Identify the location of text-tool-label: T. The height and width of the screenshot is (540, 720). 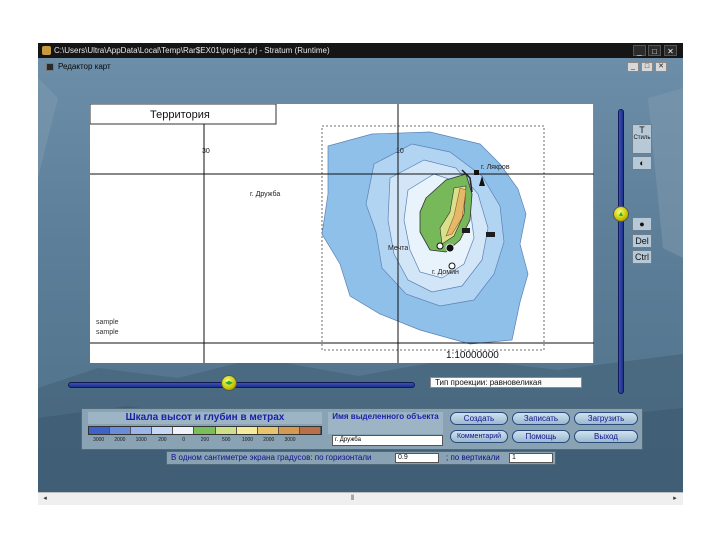
(642, 130).